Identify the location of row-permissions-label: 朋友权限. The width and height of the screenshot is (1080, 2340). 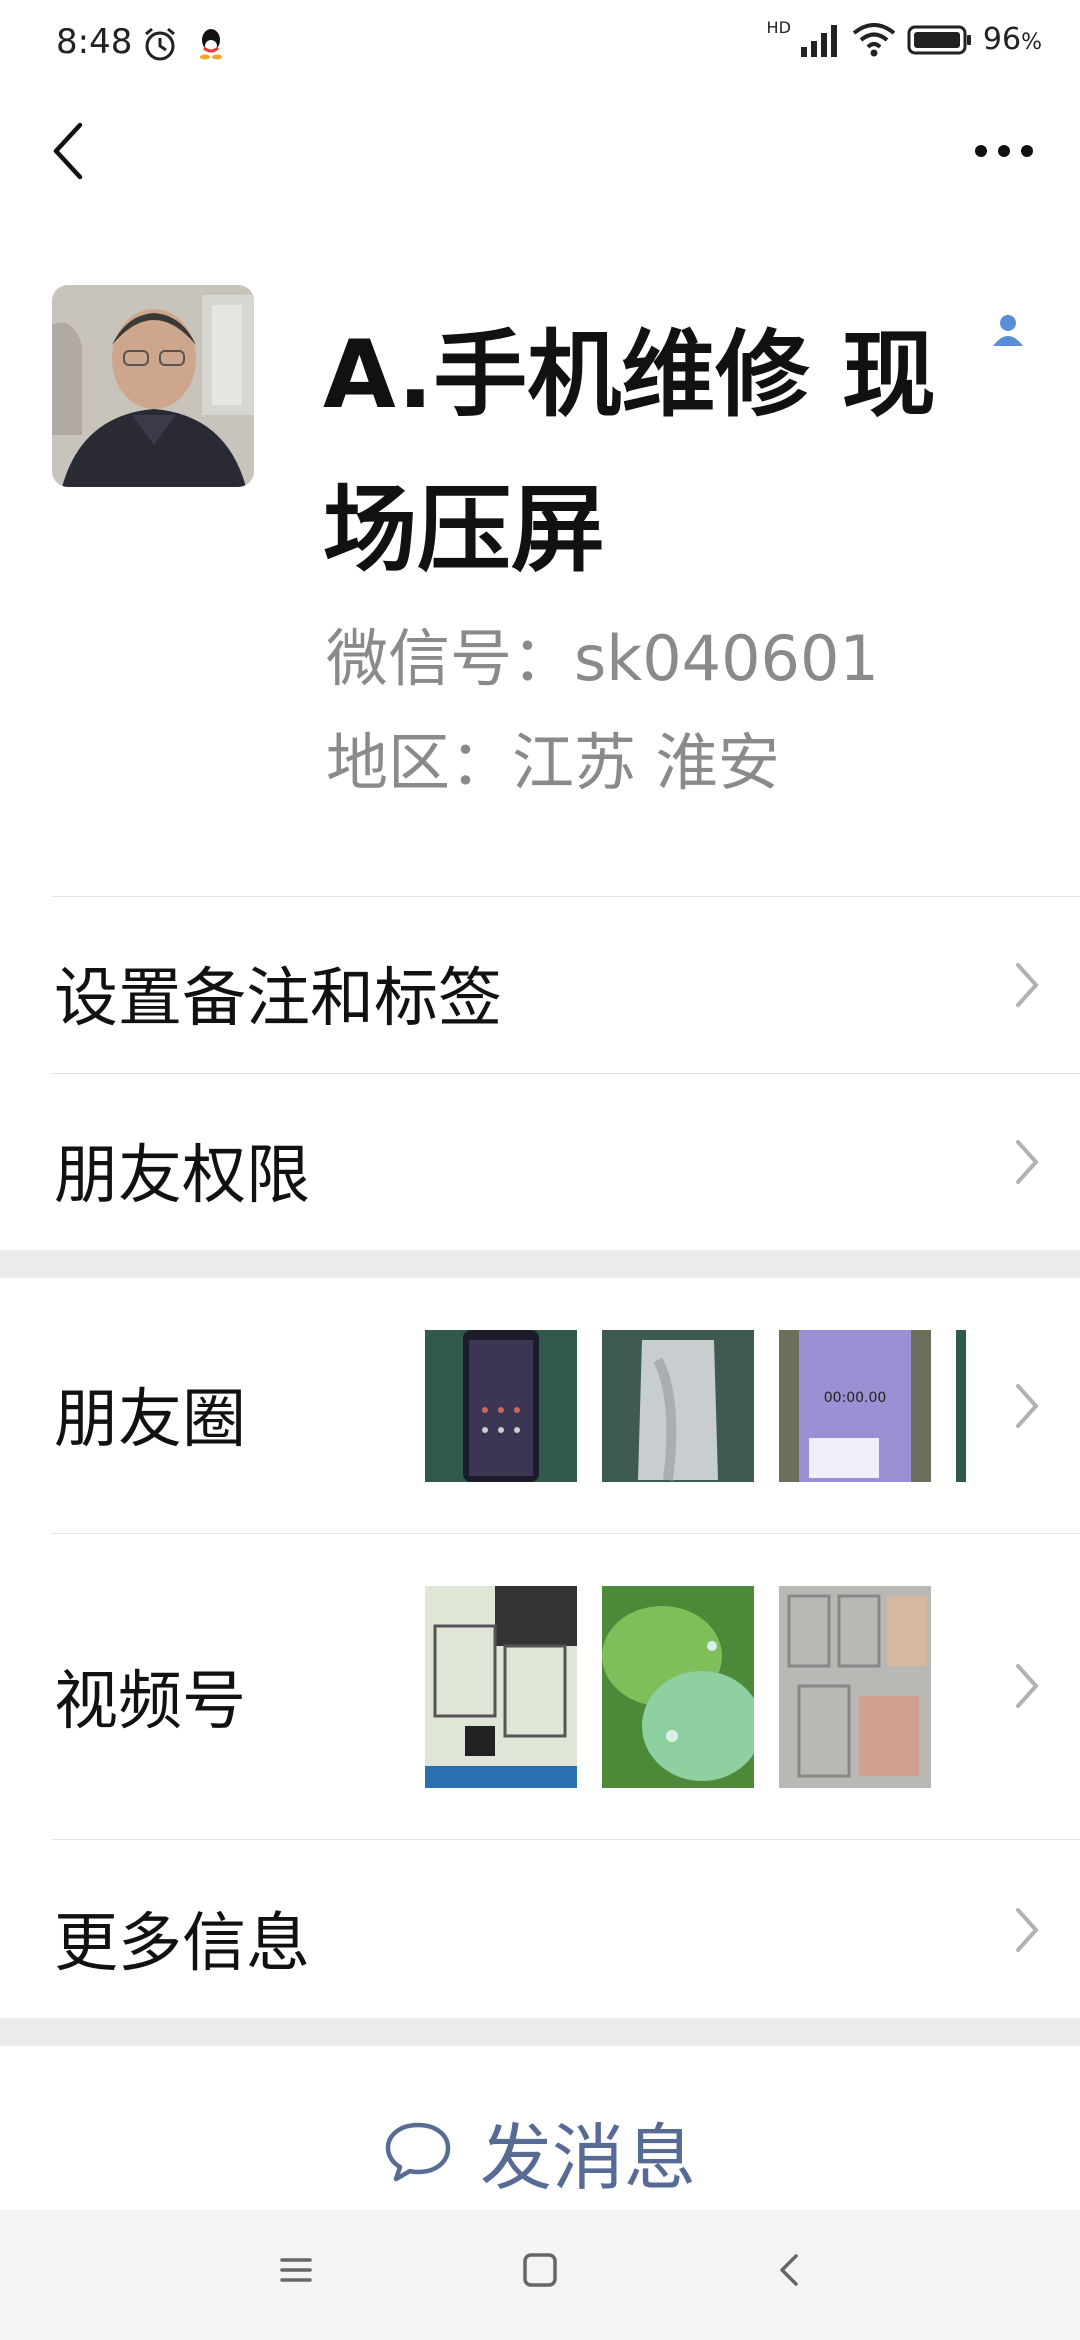
(182, 1176).